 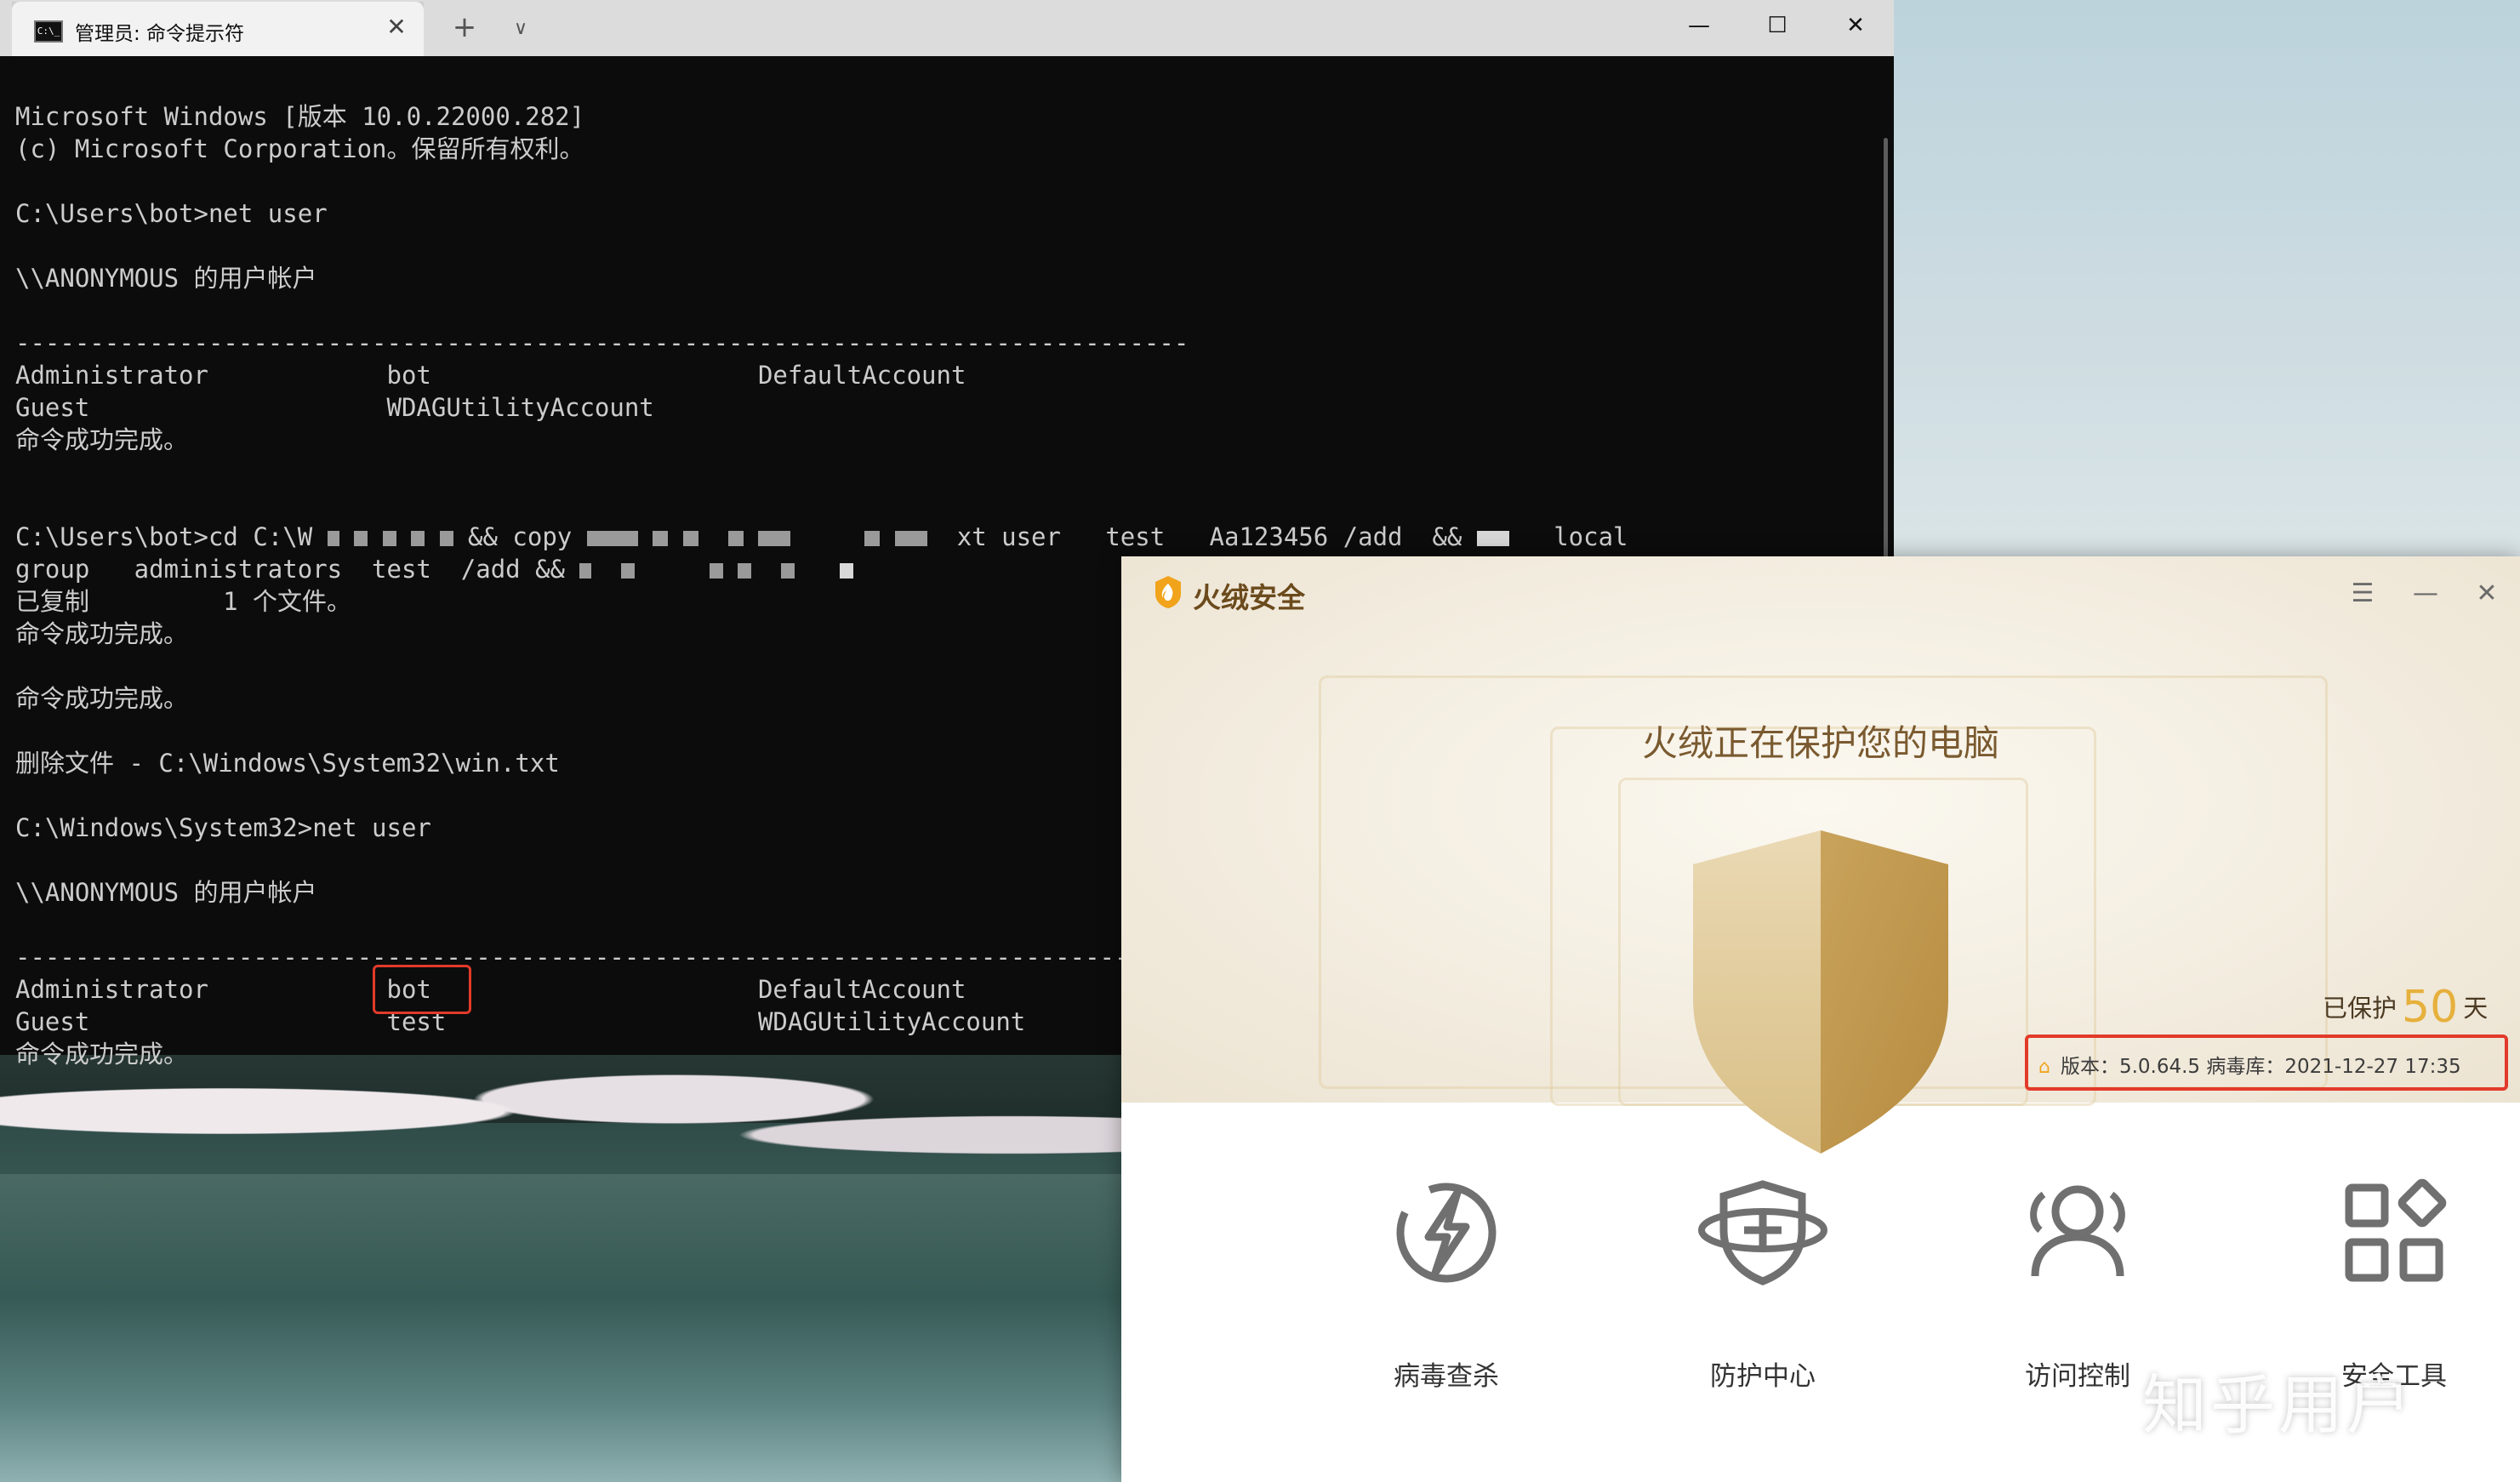 What do you see at coordinates (2278, 1405) in the screenshot?
I see `zhihu-watermark: 知乎用户` at bounding box center [2278, 1405].